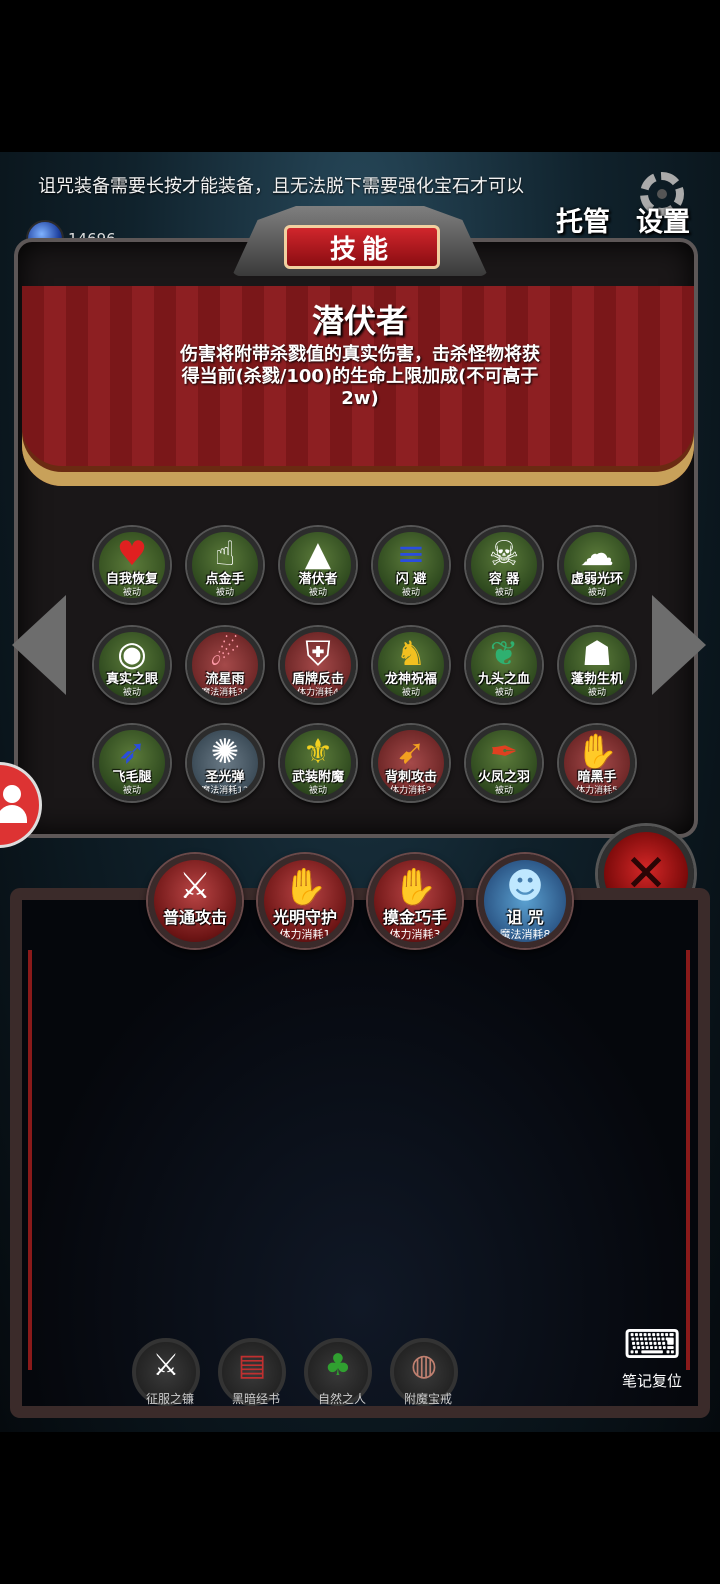 This screenshot has height=1584, width=720. What do you see at coordinates (504, 763) in the screenshot?
I see `skill-slot: ✒ 火凤之羽 被动` at bounding box center [504, 763].